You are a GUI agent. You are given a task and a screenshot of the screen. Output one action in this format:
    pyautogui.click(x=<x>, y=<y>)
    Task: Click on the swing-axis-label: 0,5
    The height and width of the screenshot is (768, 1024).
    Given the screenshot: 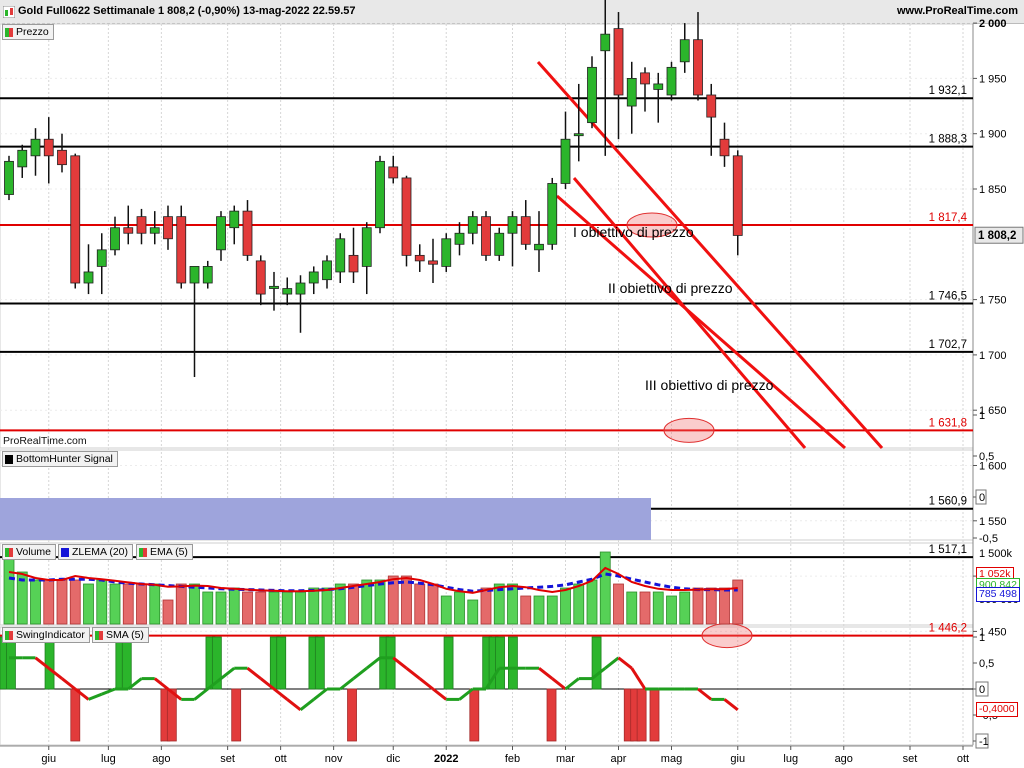 What is the action you would take?
    pyautogui.click(x=986, y=664)
    